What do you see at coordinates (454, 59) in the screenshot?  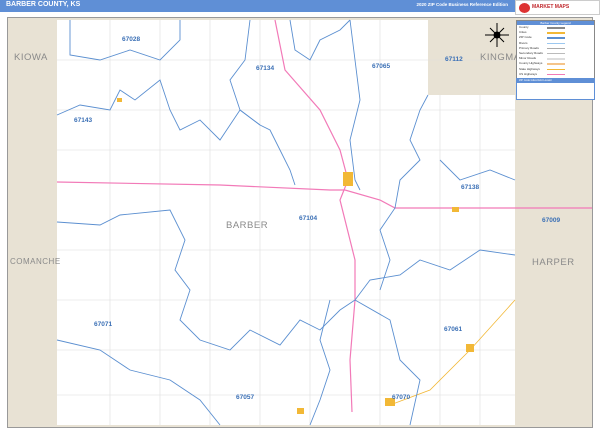 I see `zip-label: 67112` at bounding box center [454, 59].